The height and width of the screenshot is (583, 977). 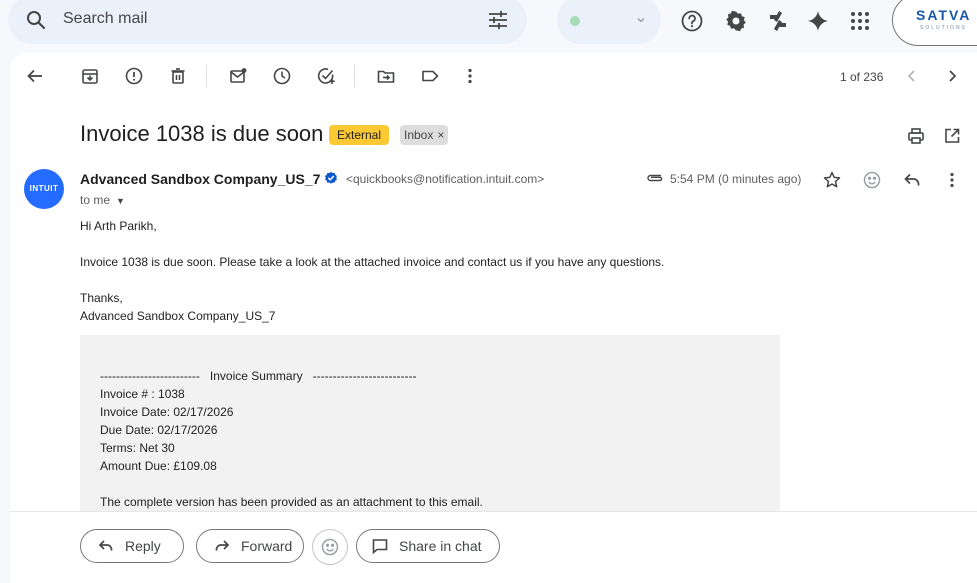 I want to click on email-subject: Invoice 1038 is due soon, so click(x=202, y=133).